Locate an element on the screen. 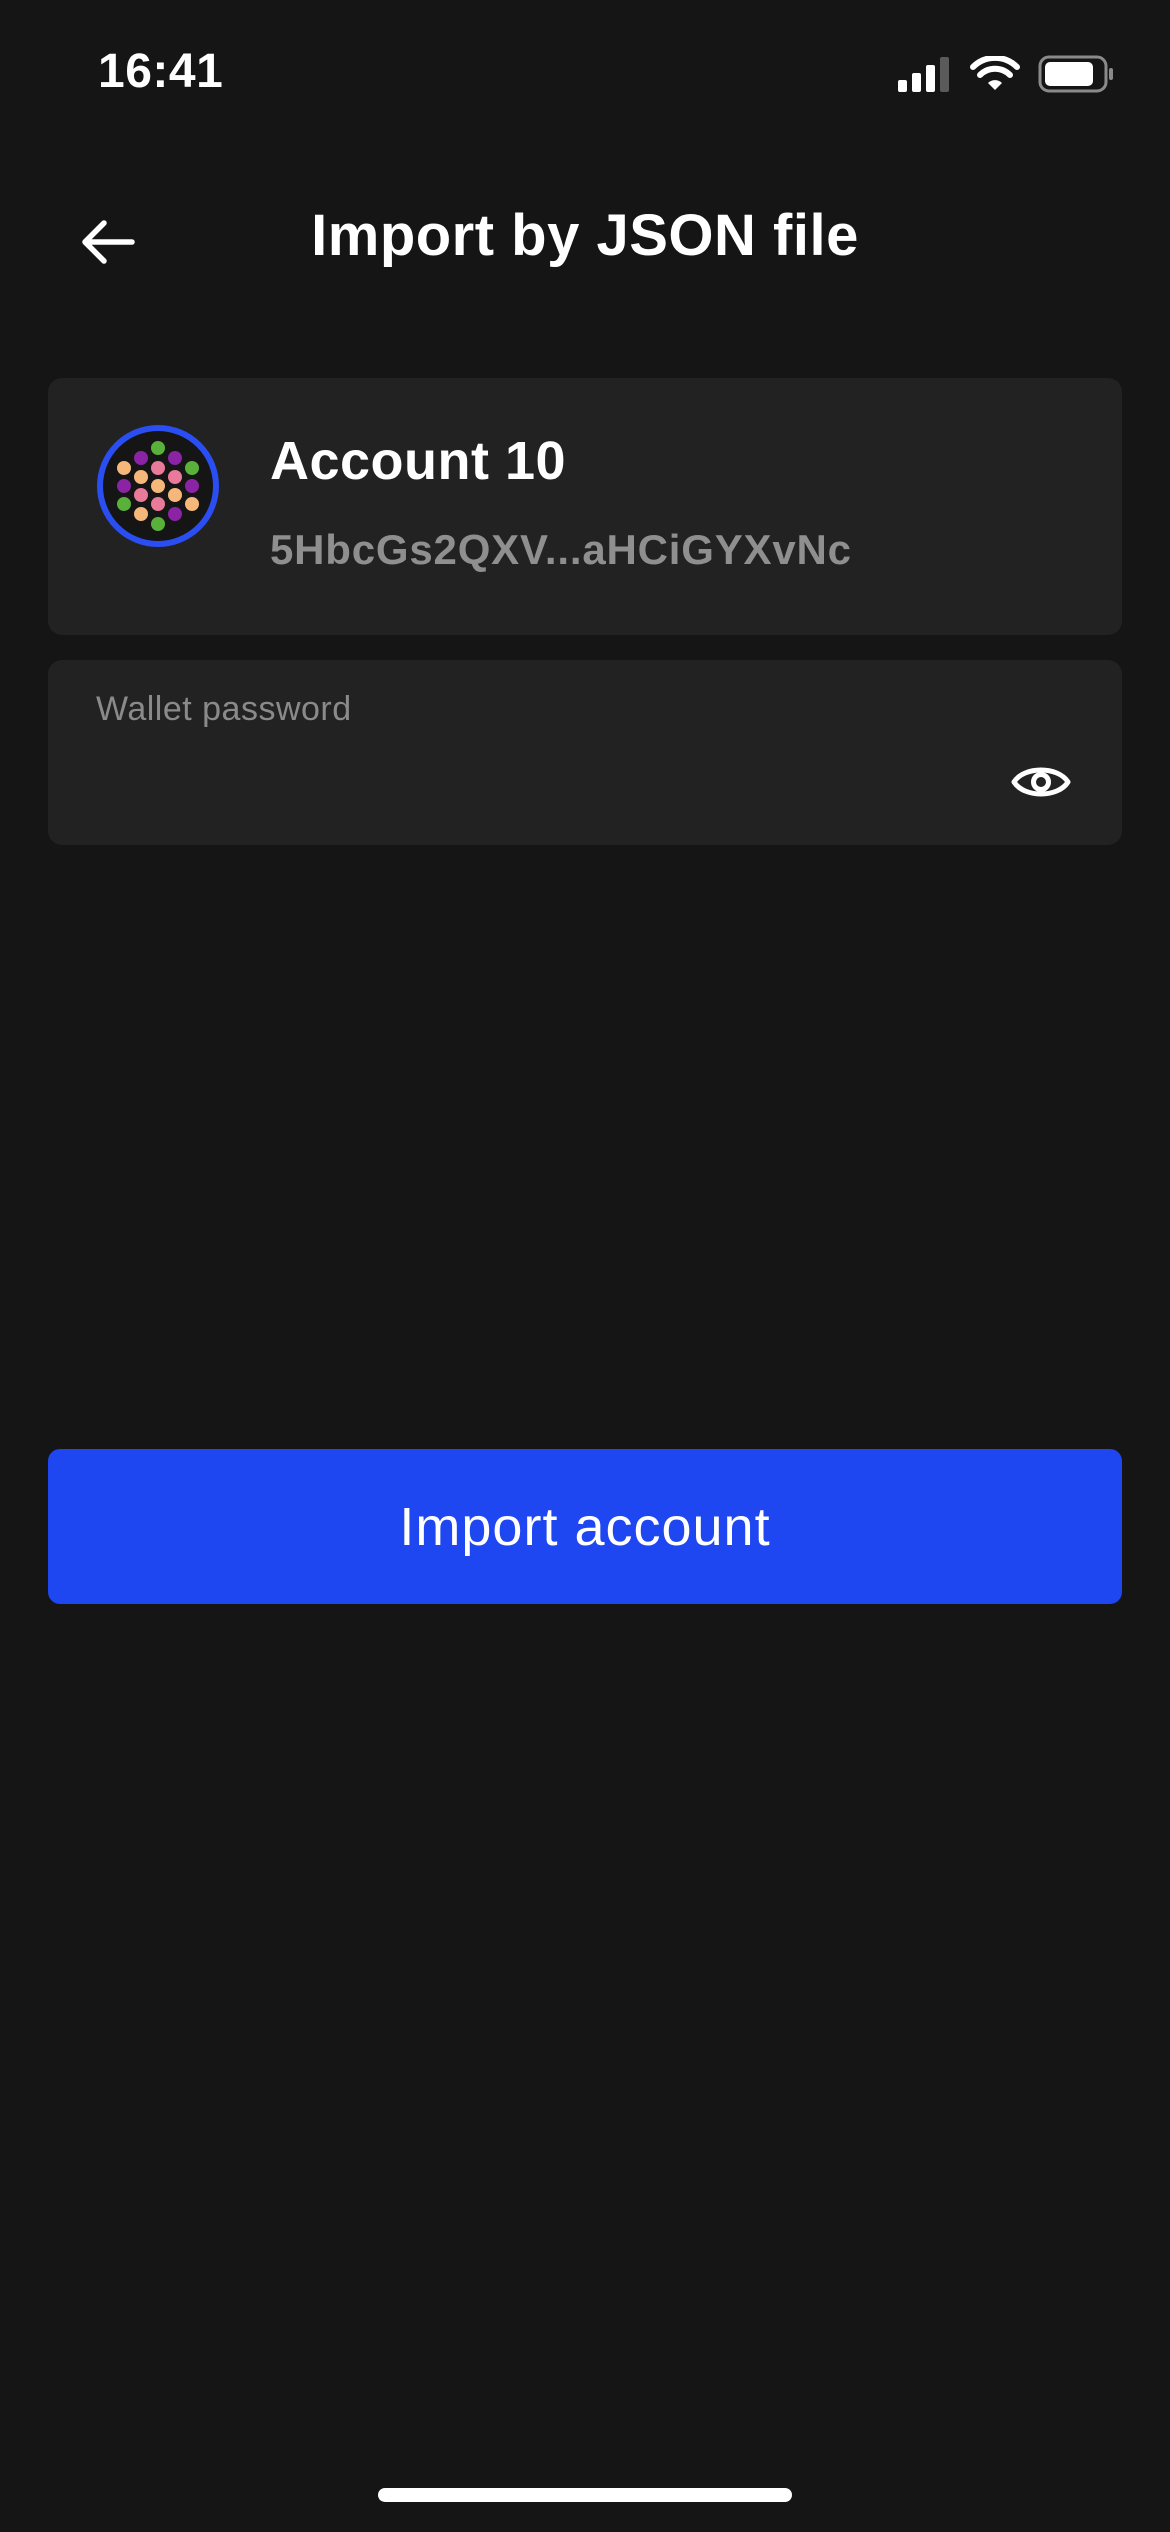  import-account-button: Import account is located at coordinates (585, 1526).